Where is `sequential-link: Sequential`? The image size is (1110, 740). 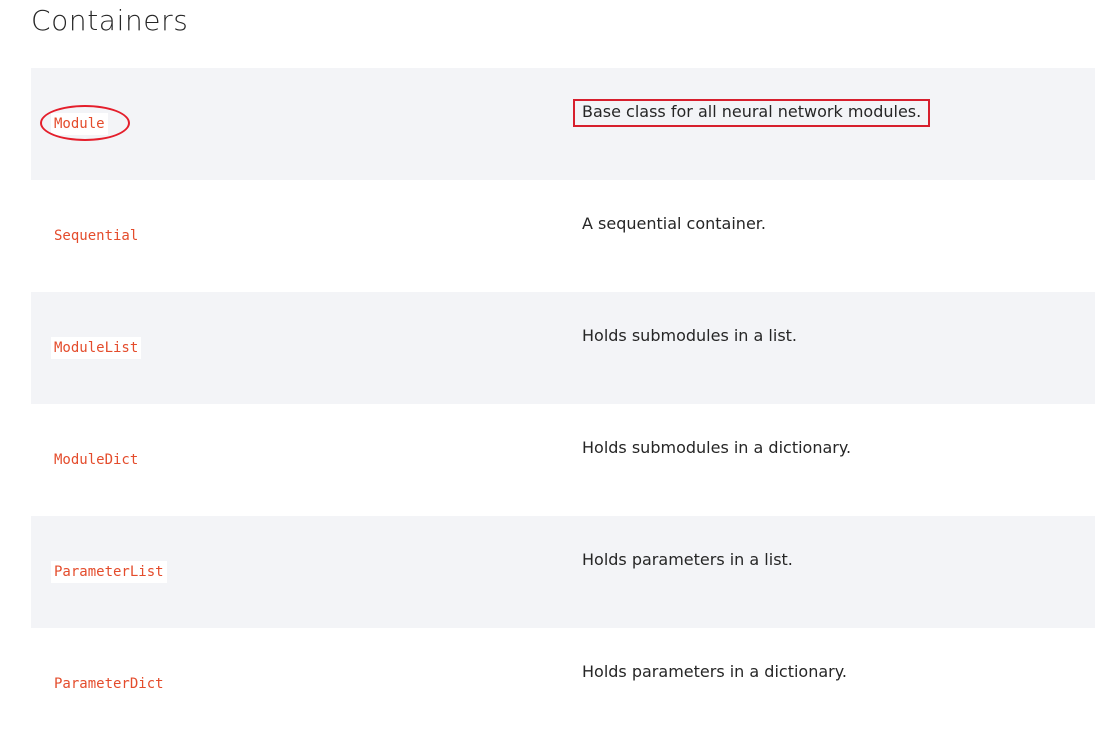
sequential-link: Sequential is located at coordinates (96, 236).